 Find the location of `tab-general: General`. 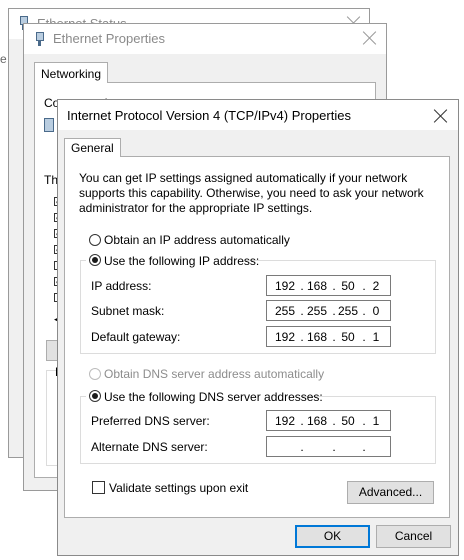

tab-general: General is located at coordinates (92, 147).